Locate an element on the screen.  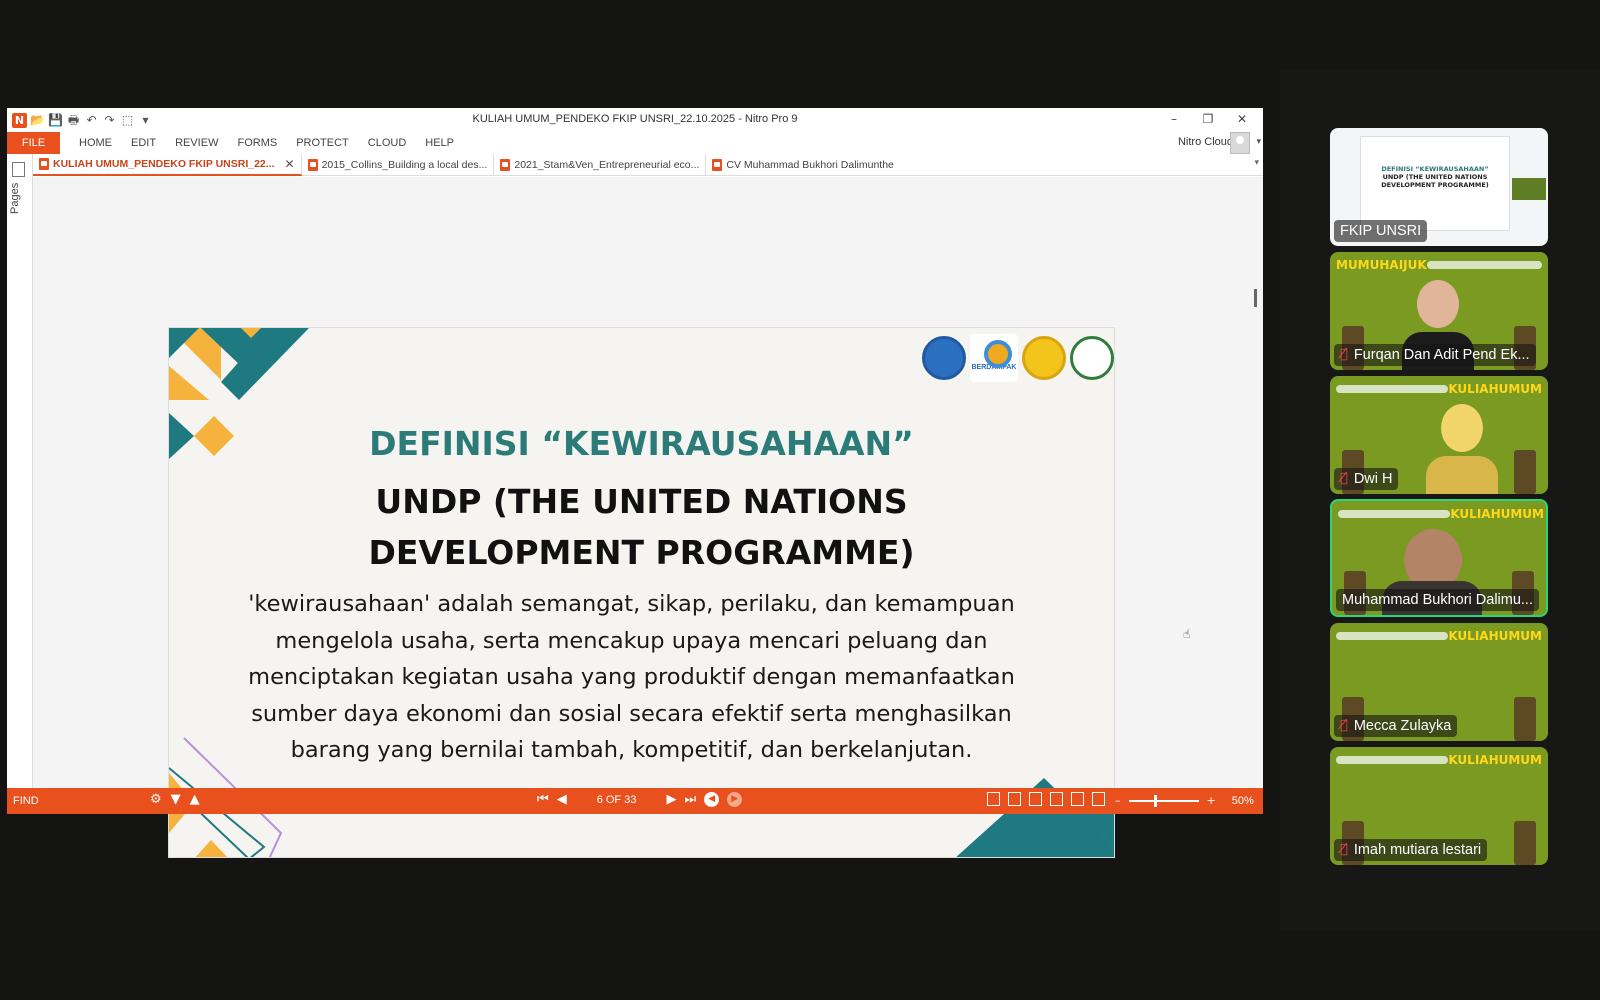
tab-help: HELP is located at coordinates (439, 143).